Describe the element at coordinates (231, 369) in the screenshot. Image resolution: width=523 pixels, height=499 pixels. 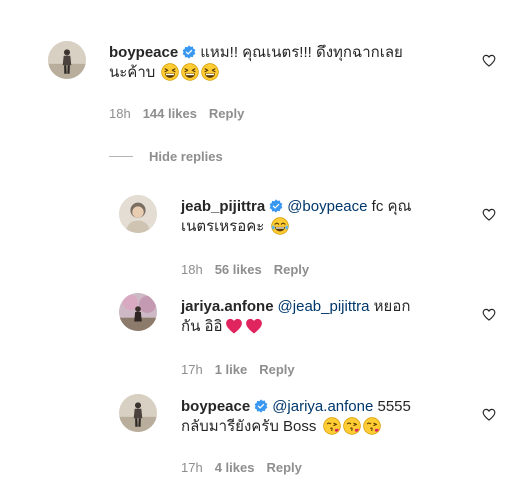
I see `likes-count: 1 like` at that location.